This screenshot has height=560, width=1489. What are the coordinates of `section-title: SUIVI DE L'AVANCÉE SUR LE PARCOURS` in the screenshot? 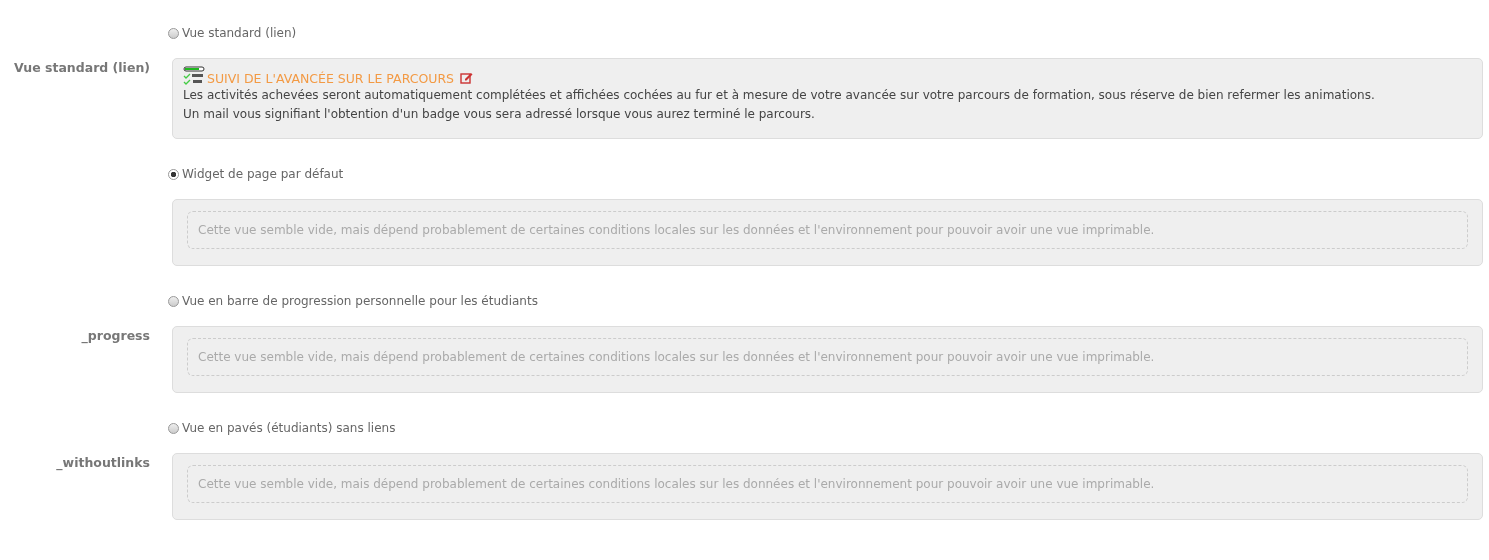 It's located at (331, 78).